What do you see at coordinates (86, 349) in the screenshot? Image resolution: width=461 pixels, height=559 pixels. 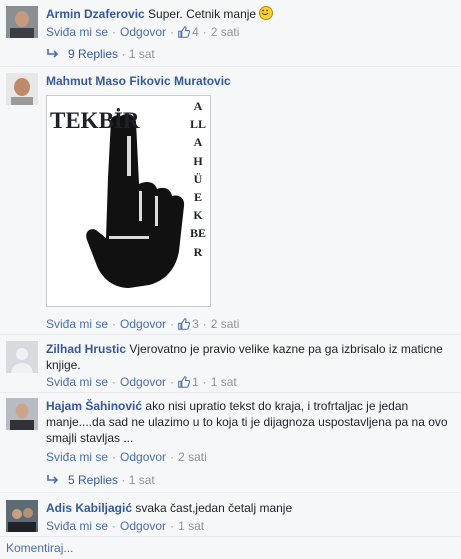 I see `comment-author: Zilhad Hrustic` at bounding box center [86, 349].